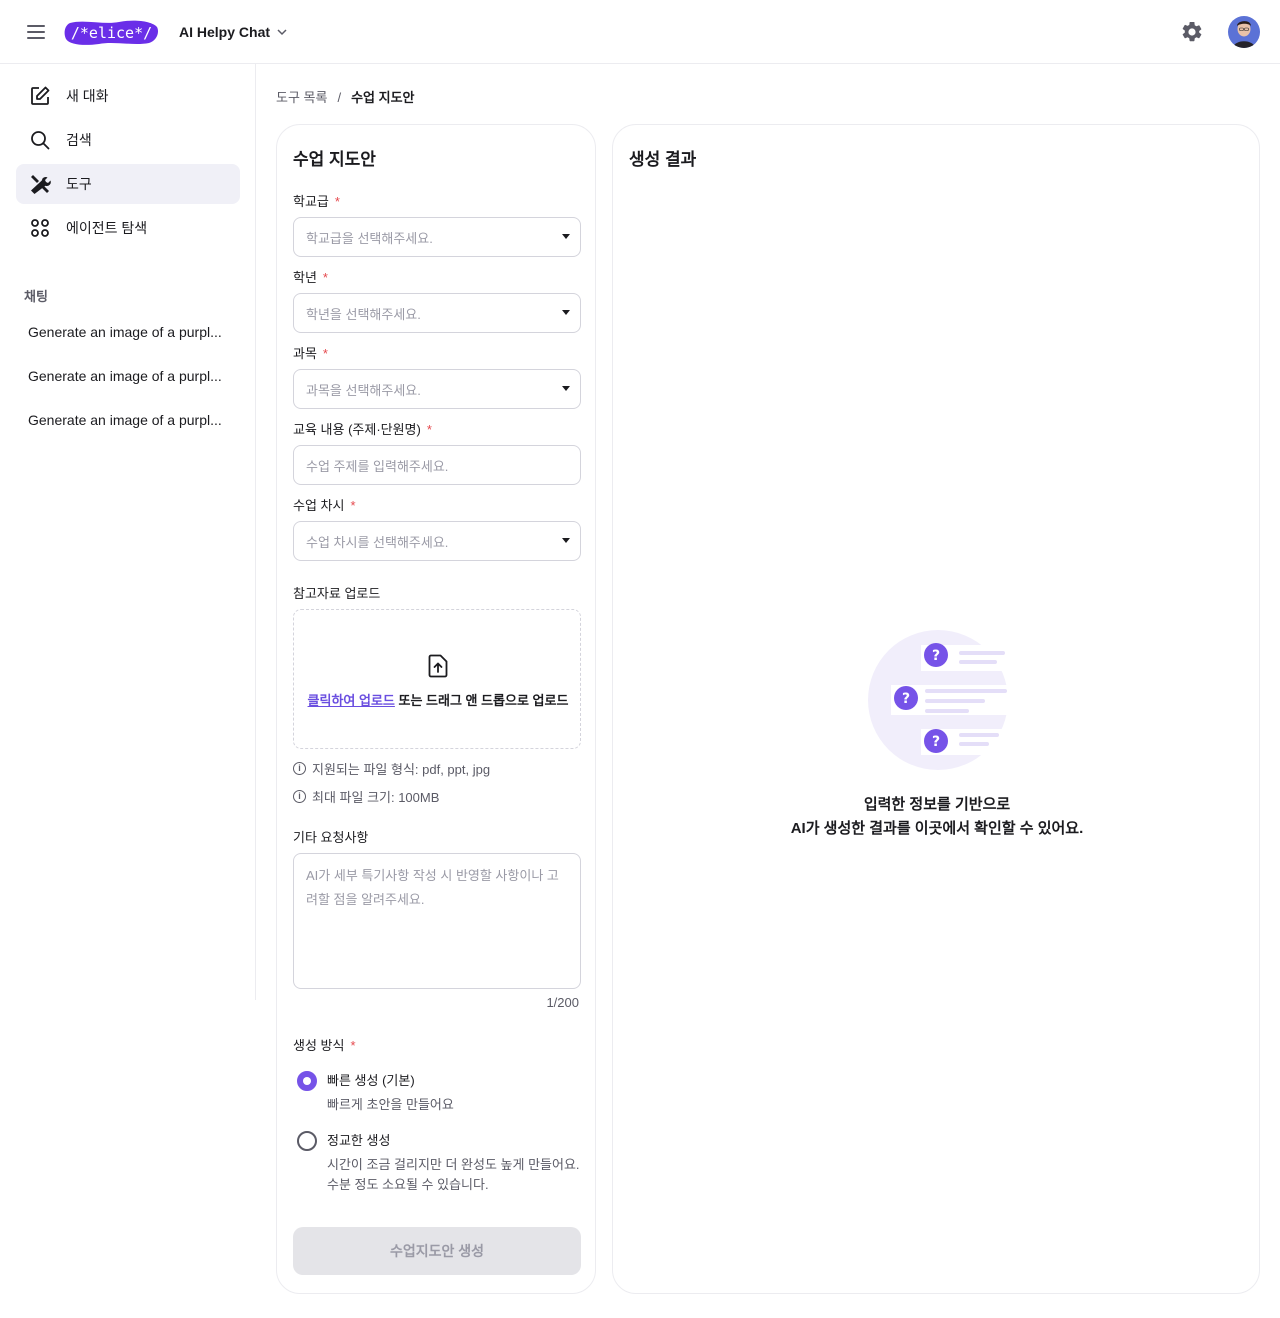  I want to click on subject-label: 과목 *, so click(310, 354).